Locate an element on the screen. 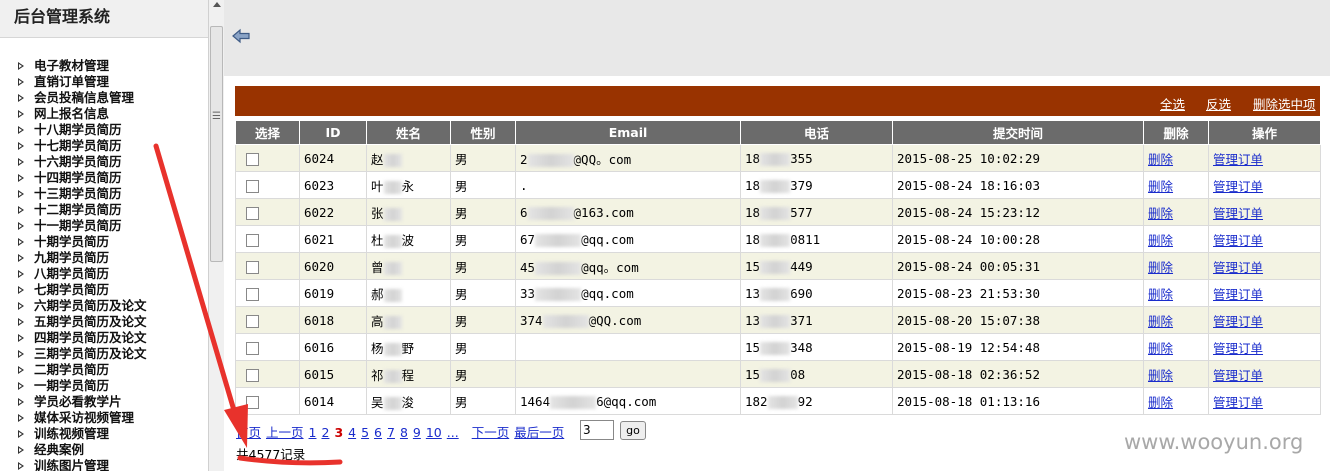 The width and height of the screenshot is (1330, 471). page-link: 6 is located at coordinates (378, 432).